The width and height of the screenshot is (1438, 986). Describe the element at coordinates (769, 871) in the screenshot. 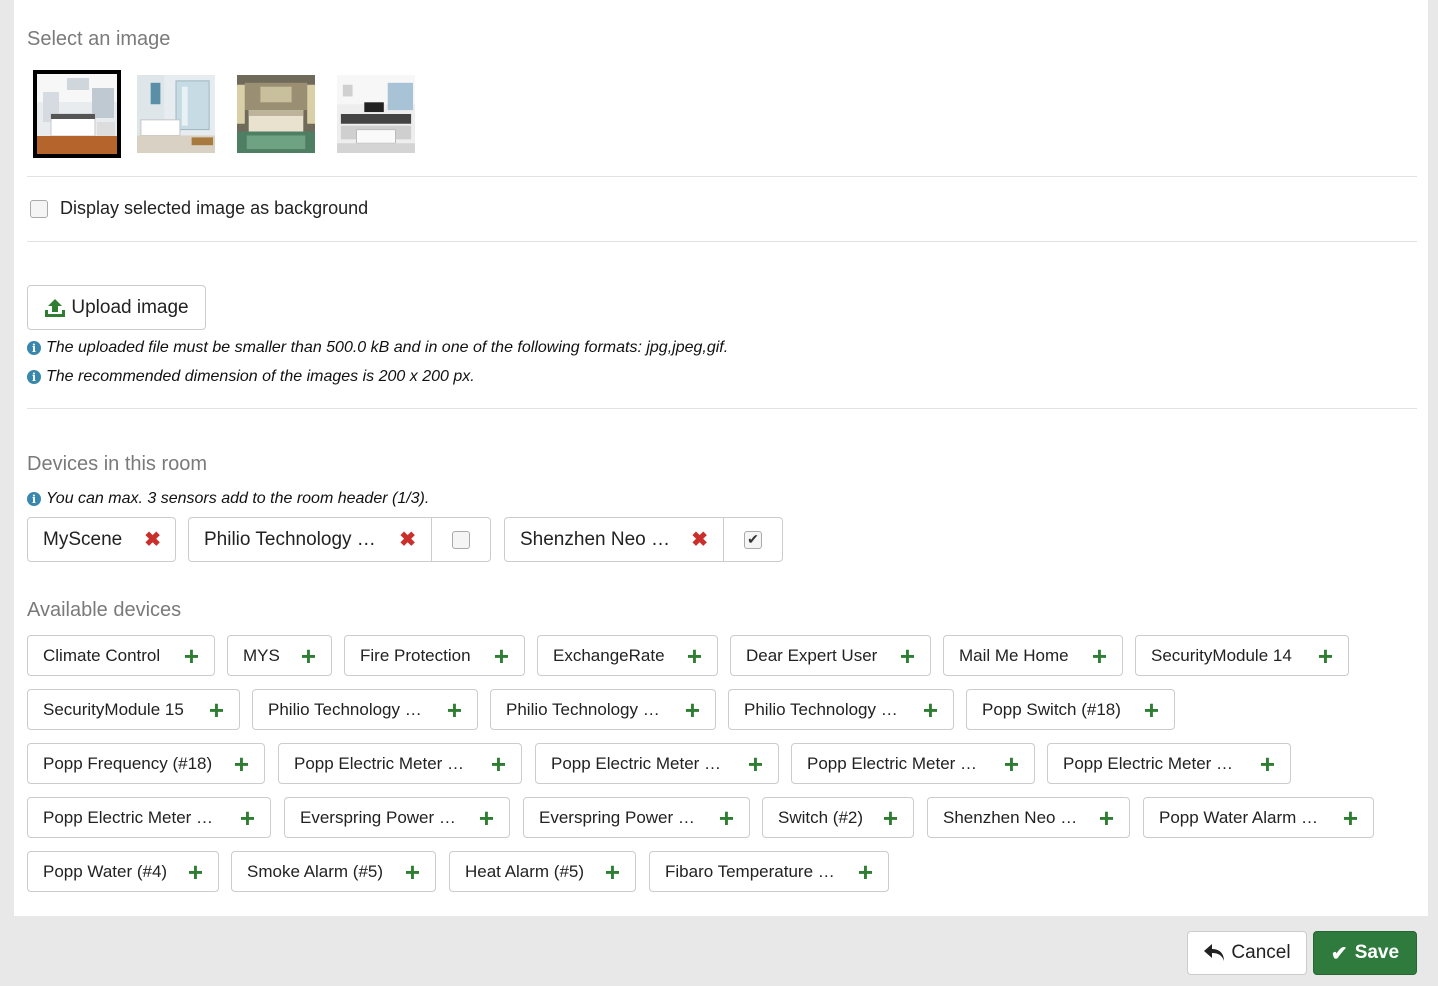

I see `available-device: Fibaro Temperature … +` at that location.